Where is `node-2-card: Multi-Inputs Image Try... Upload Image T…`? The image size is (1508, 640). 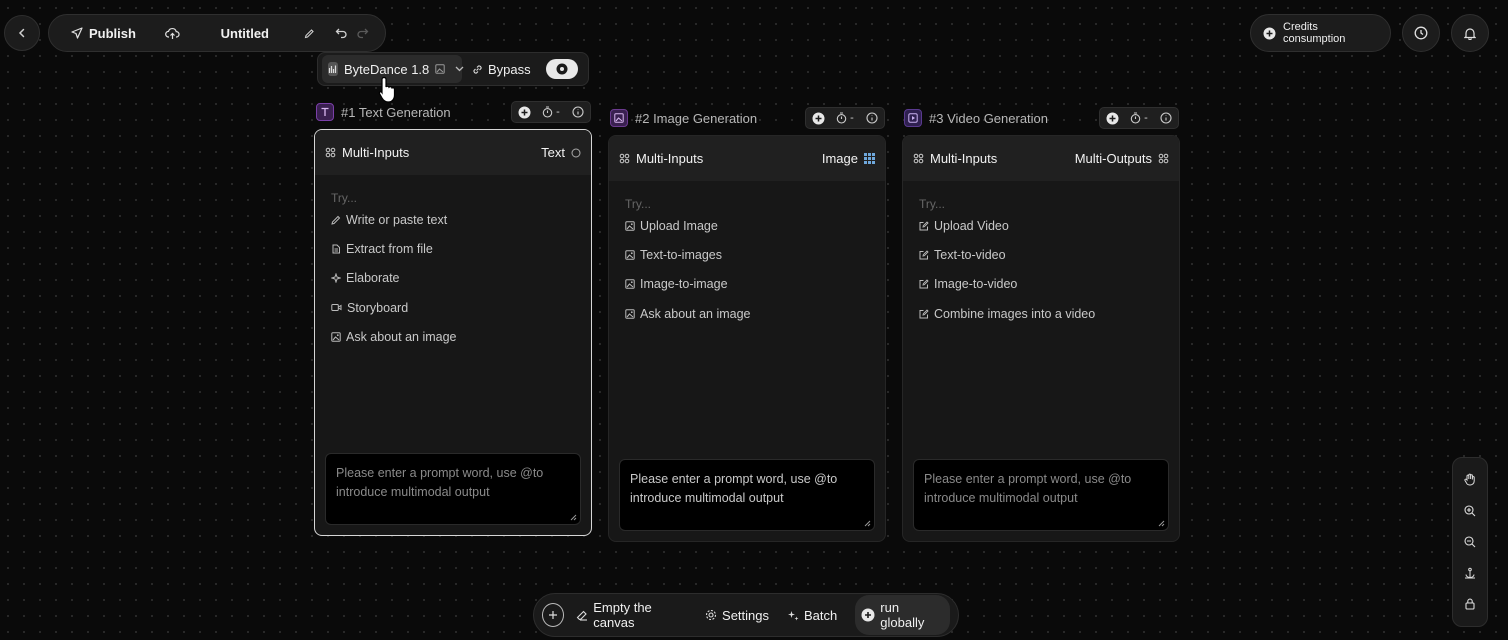 node-2-card: Multi-Inputs Image Try... Upload Image T… is located at coordinates (747, 338).